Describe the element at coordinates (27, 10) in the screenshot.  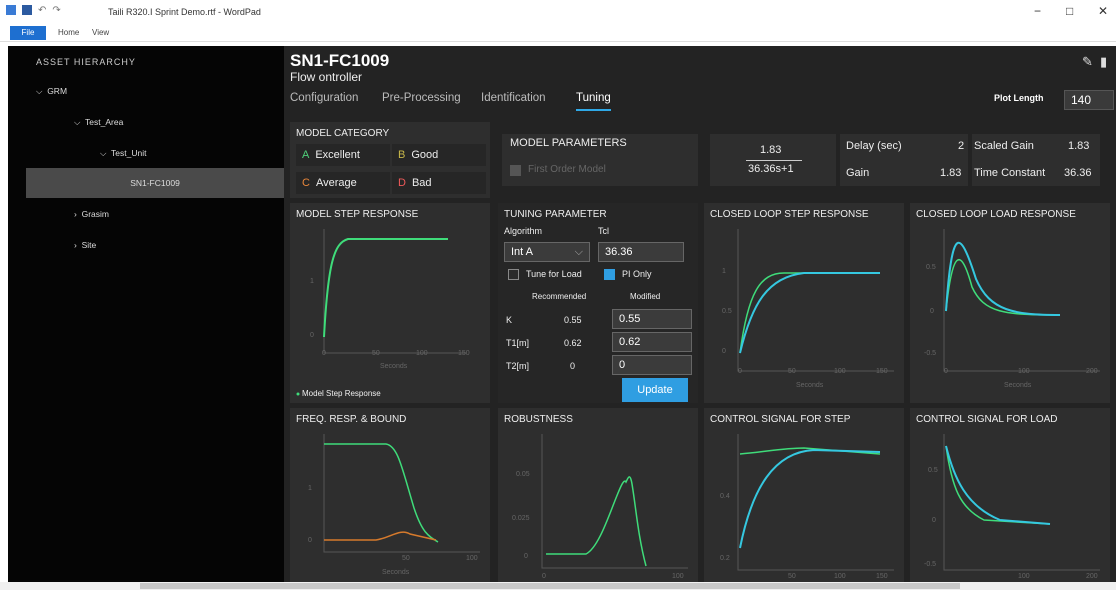
I see `save-icon` at that location.